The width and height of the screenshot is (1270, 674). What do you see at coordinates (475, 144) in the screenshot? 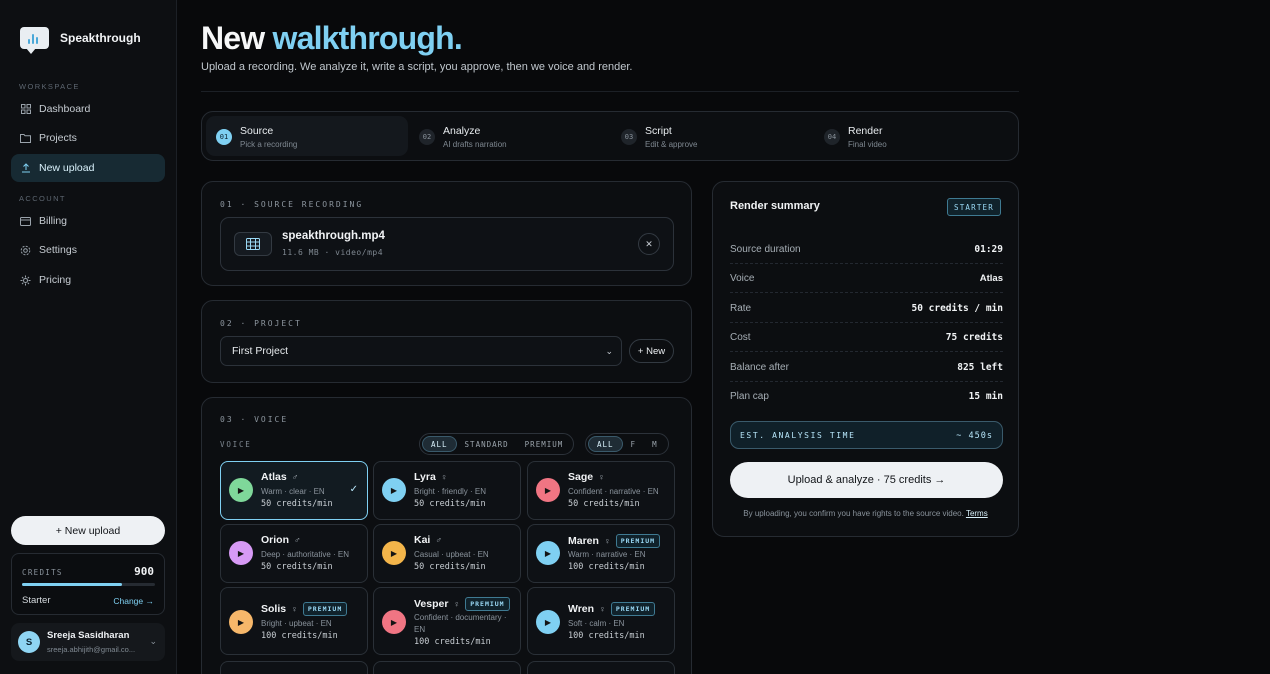
I see `step-desc: AI drafts narration` at bounding box center [475, 144].